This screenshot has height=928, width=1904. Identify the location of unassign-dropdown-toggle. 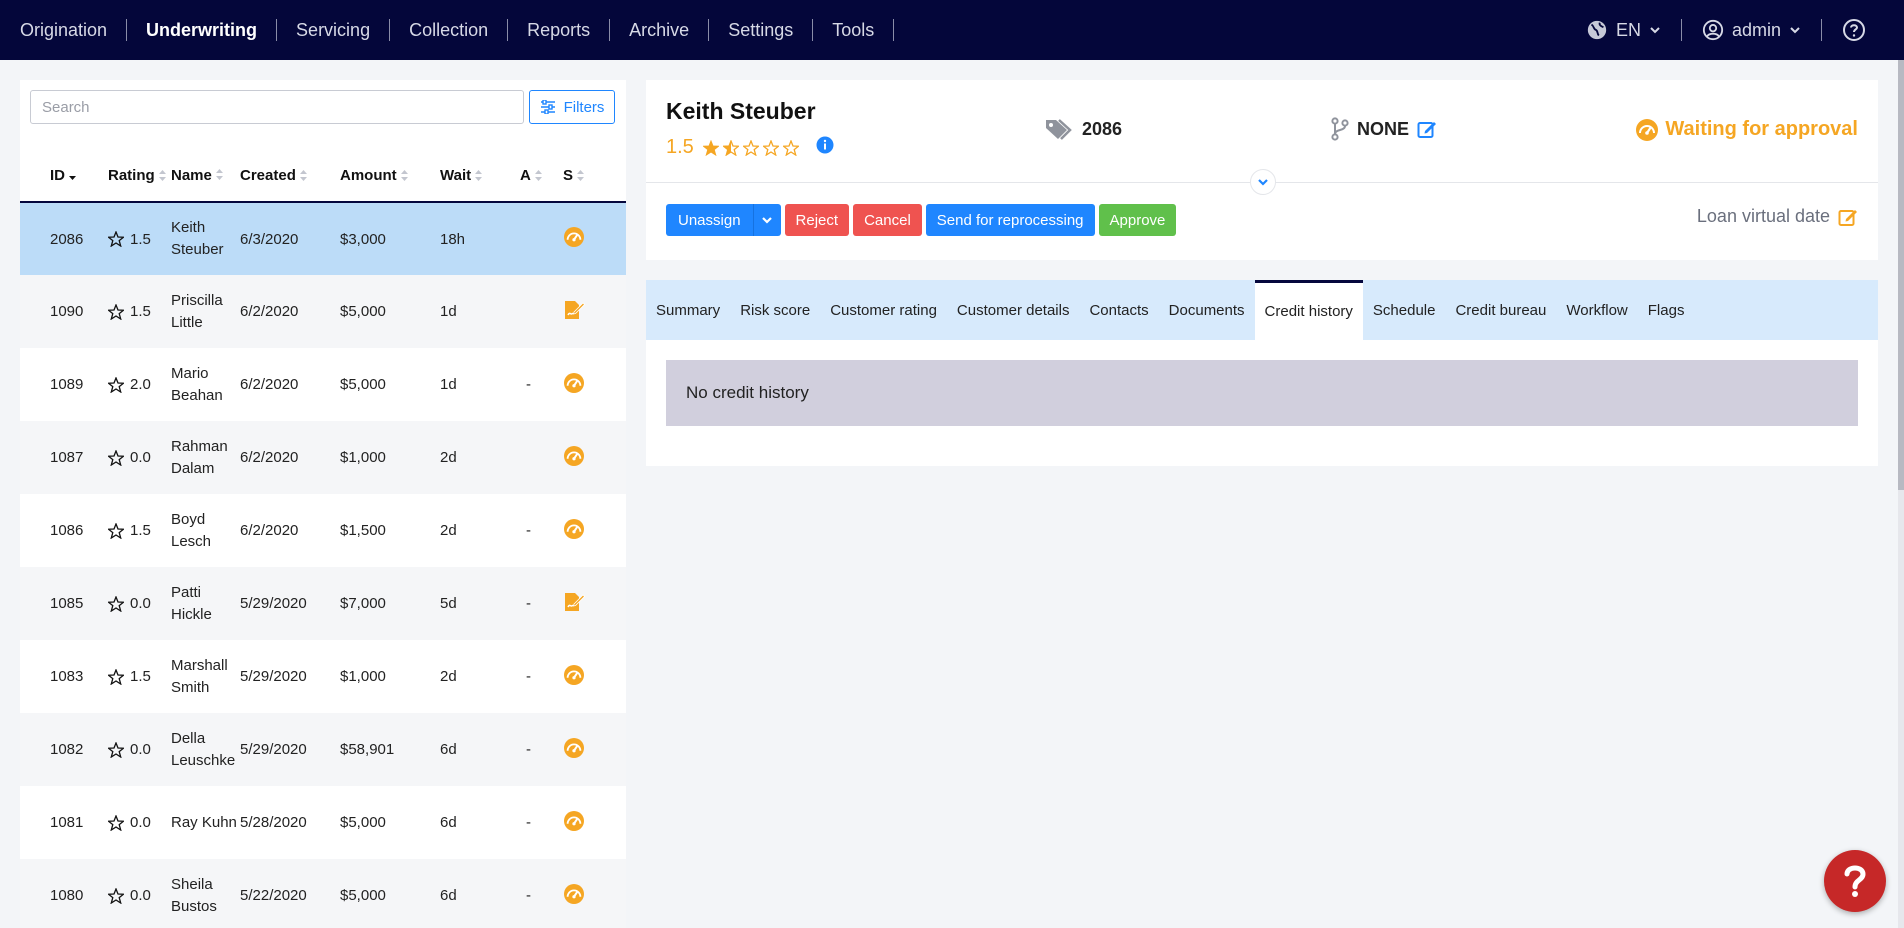
(766, 220).